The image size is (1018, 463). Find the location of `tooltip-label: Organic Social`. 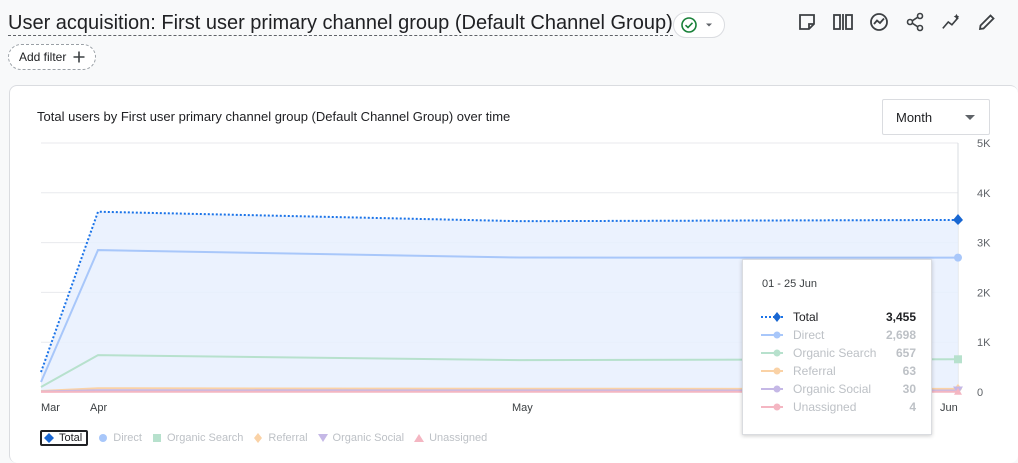

tooltip-label: Organic Social is located at coordinates (832, 389).